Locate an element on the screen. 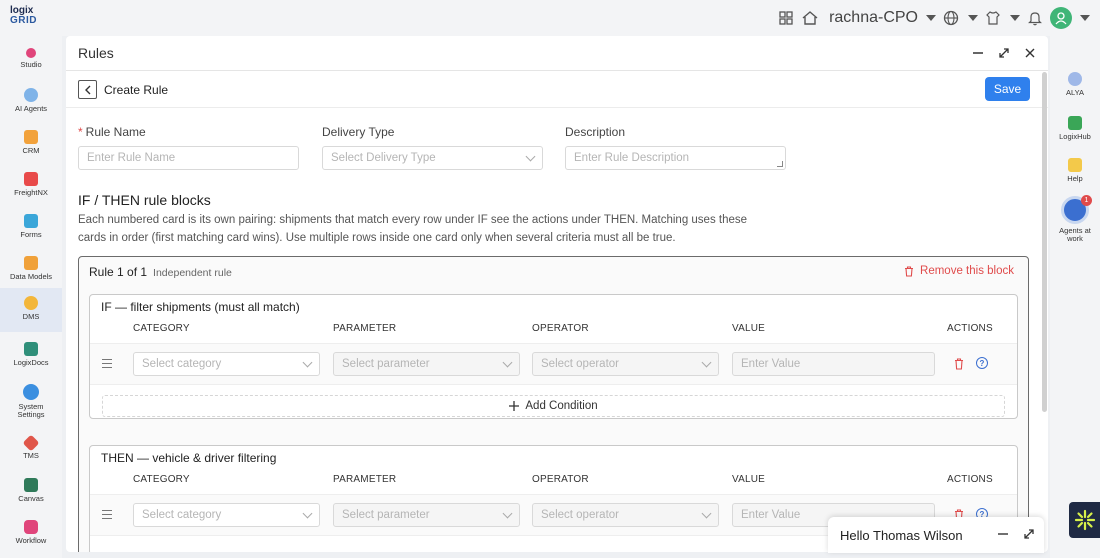 Image resolution: width=1100 pixels, height=558 pixels. panel-title: Rules is located at coordinates (96, 53).